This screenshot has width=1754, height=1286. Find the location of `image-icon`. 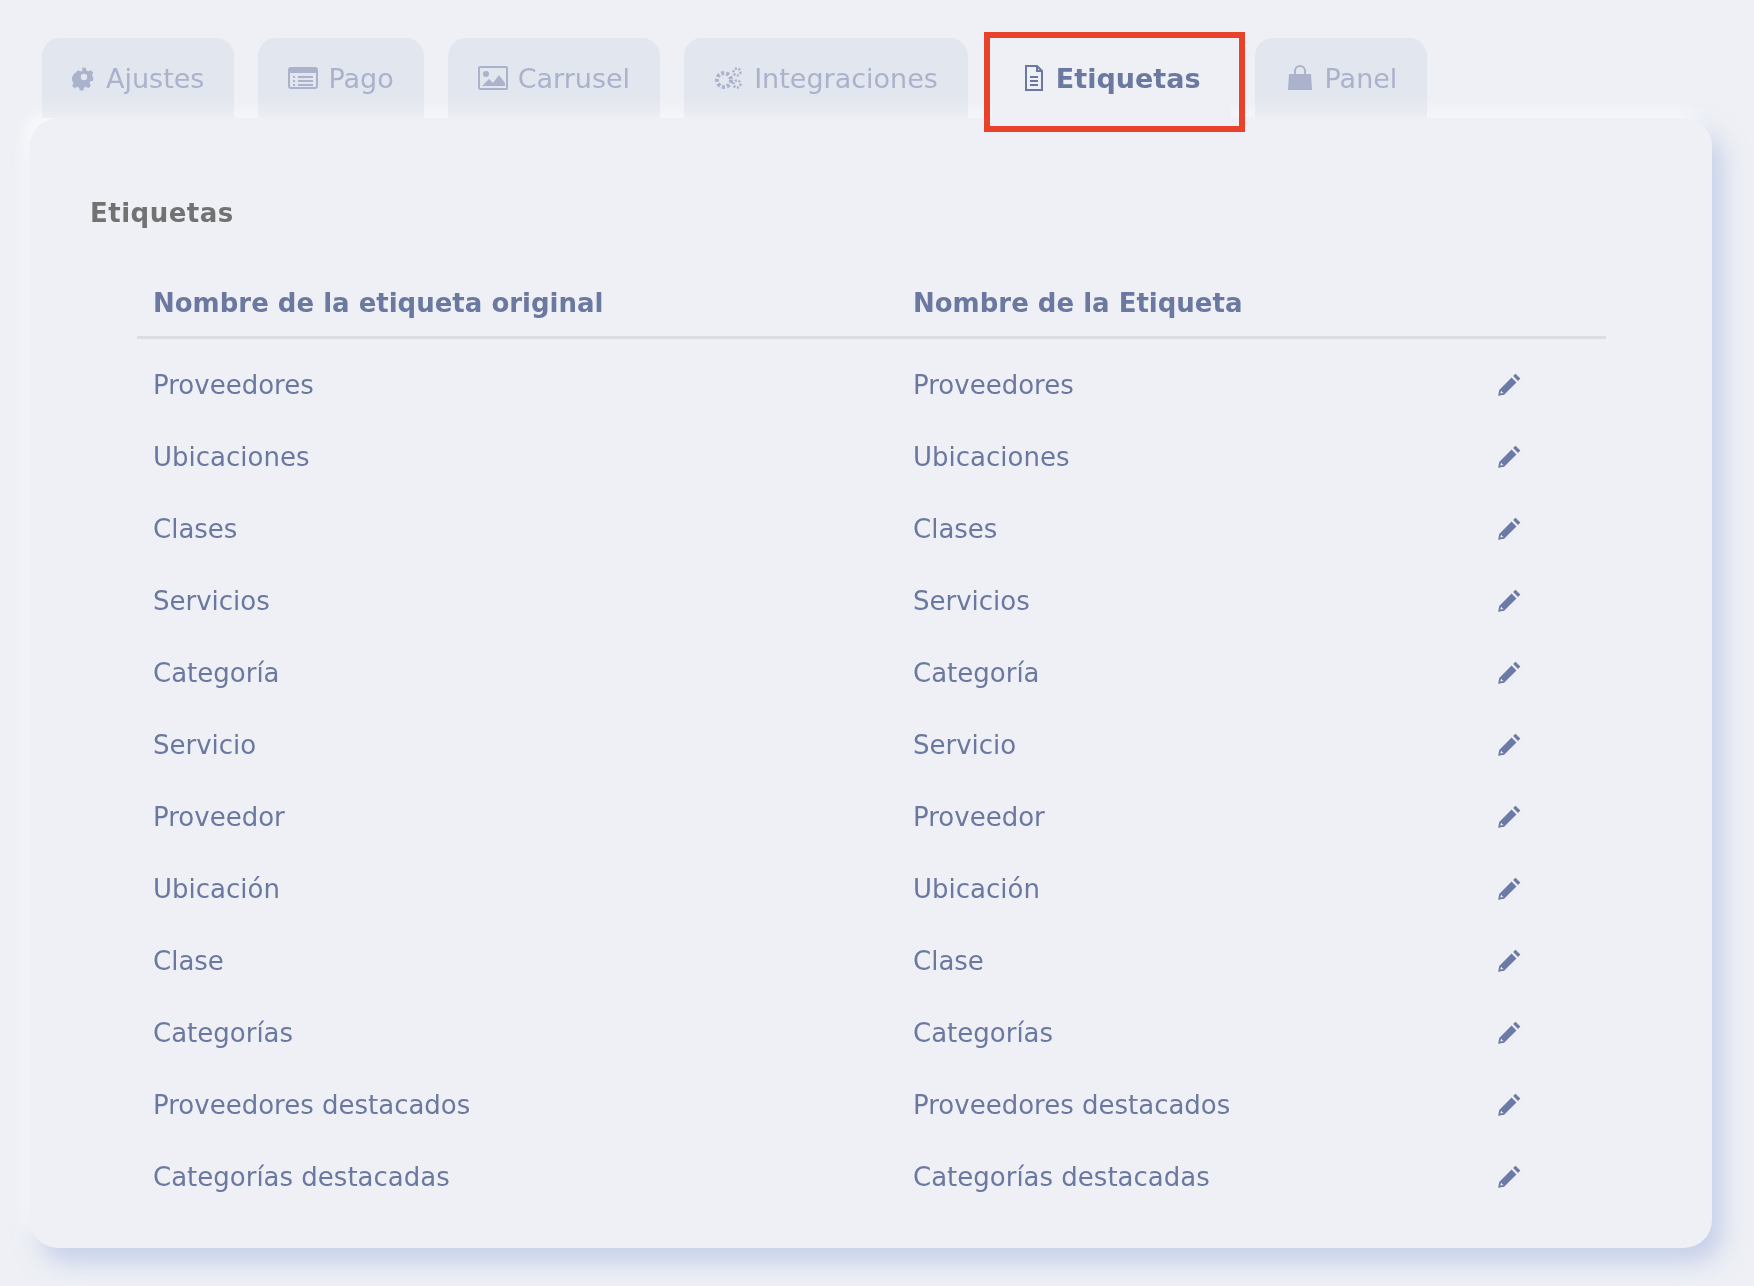

image-icon is located at coordinates (492, 78).